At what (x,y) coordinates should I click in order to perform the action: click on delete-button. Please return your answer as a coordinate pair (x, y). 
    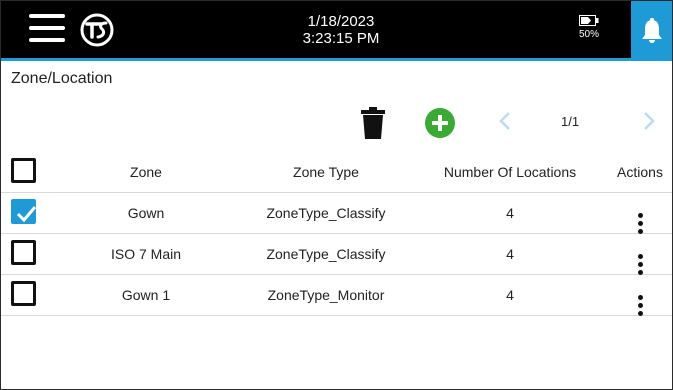
    Looking at the image, I should click on (373, 125).